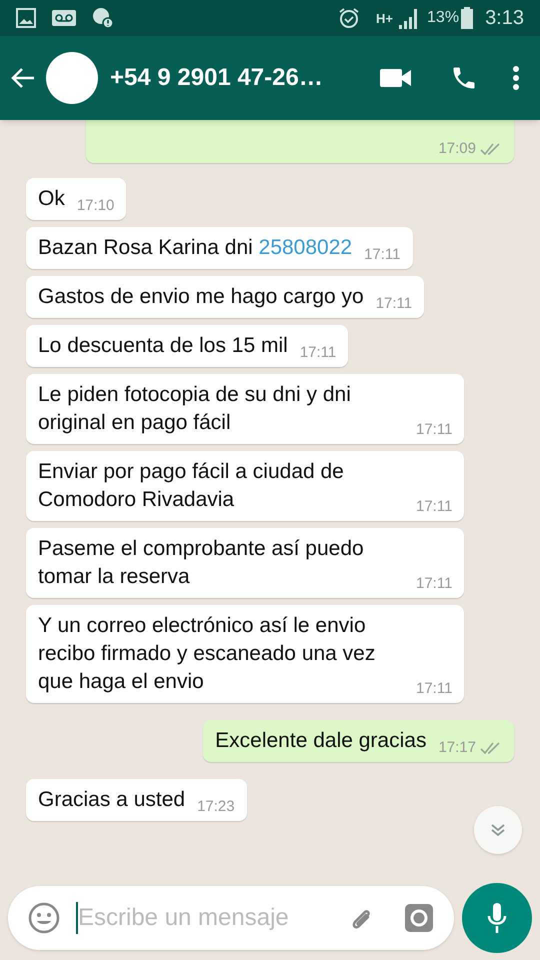  What do you see at coordinates (195, 248) in the screenshot?
I see `message-text: Bazan Rosa Karina dni 25808022` at bounding box center [195, 248].